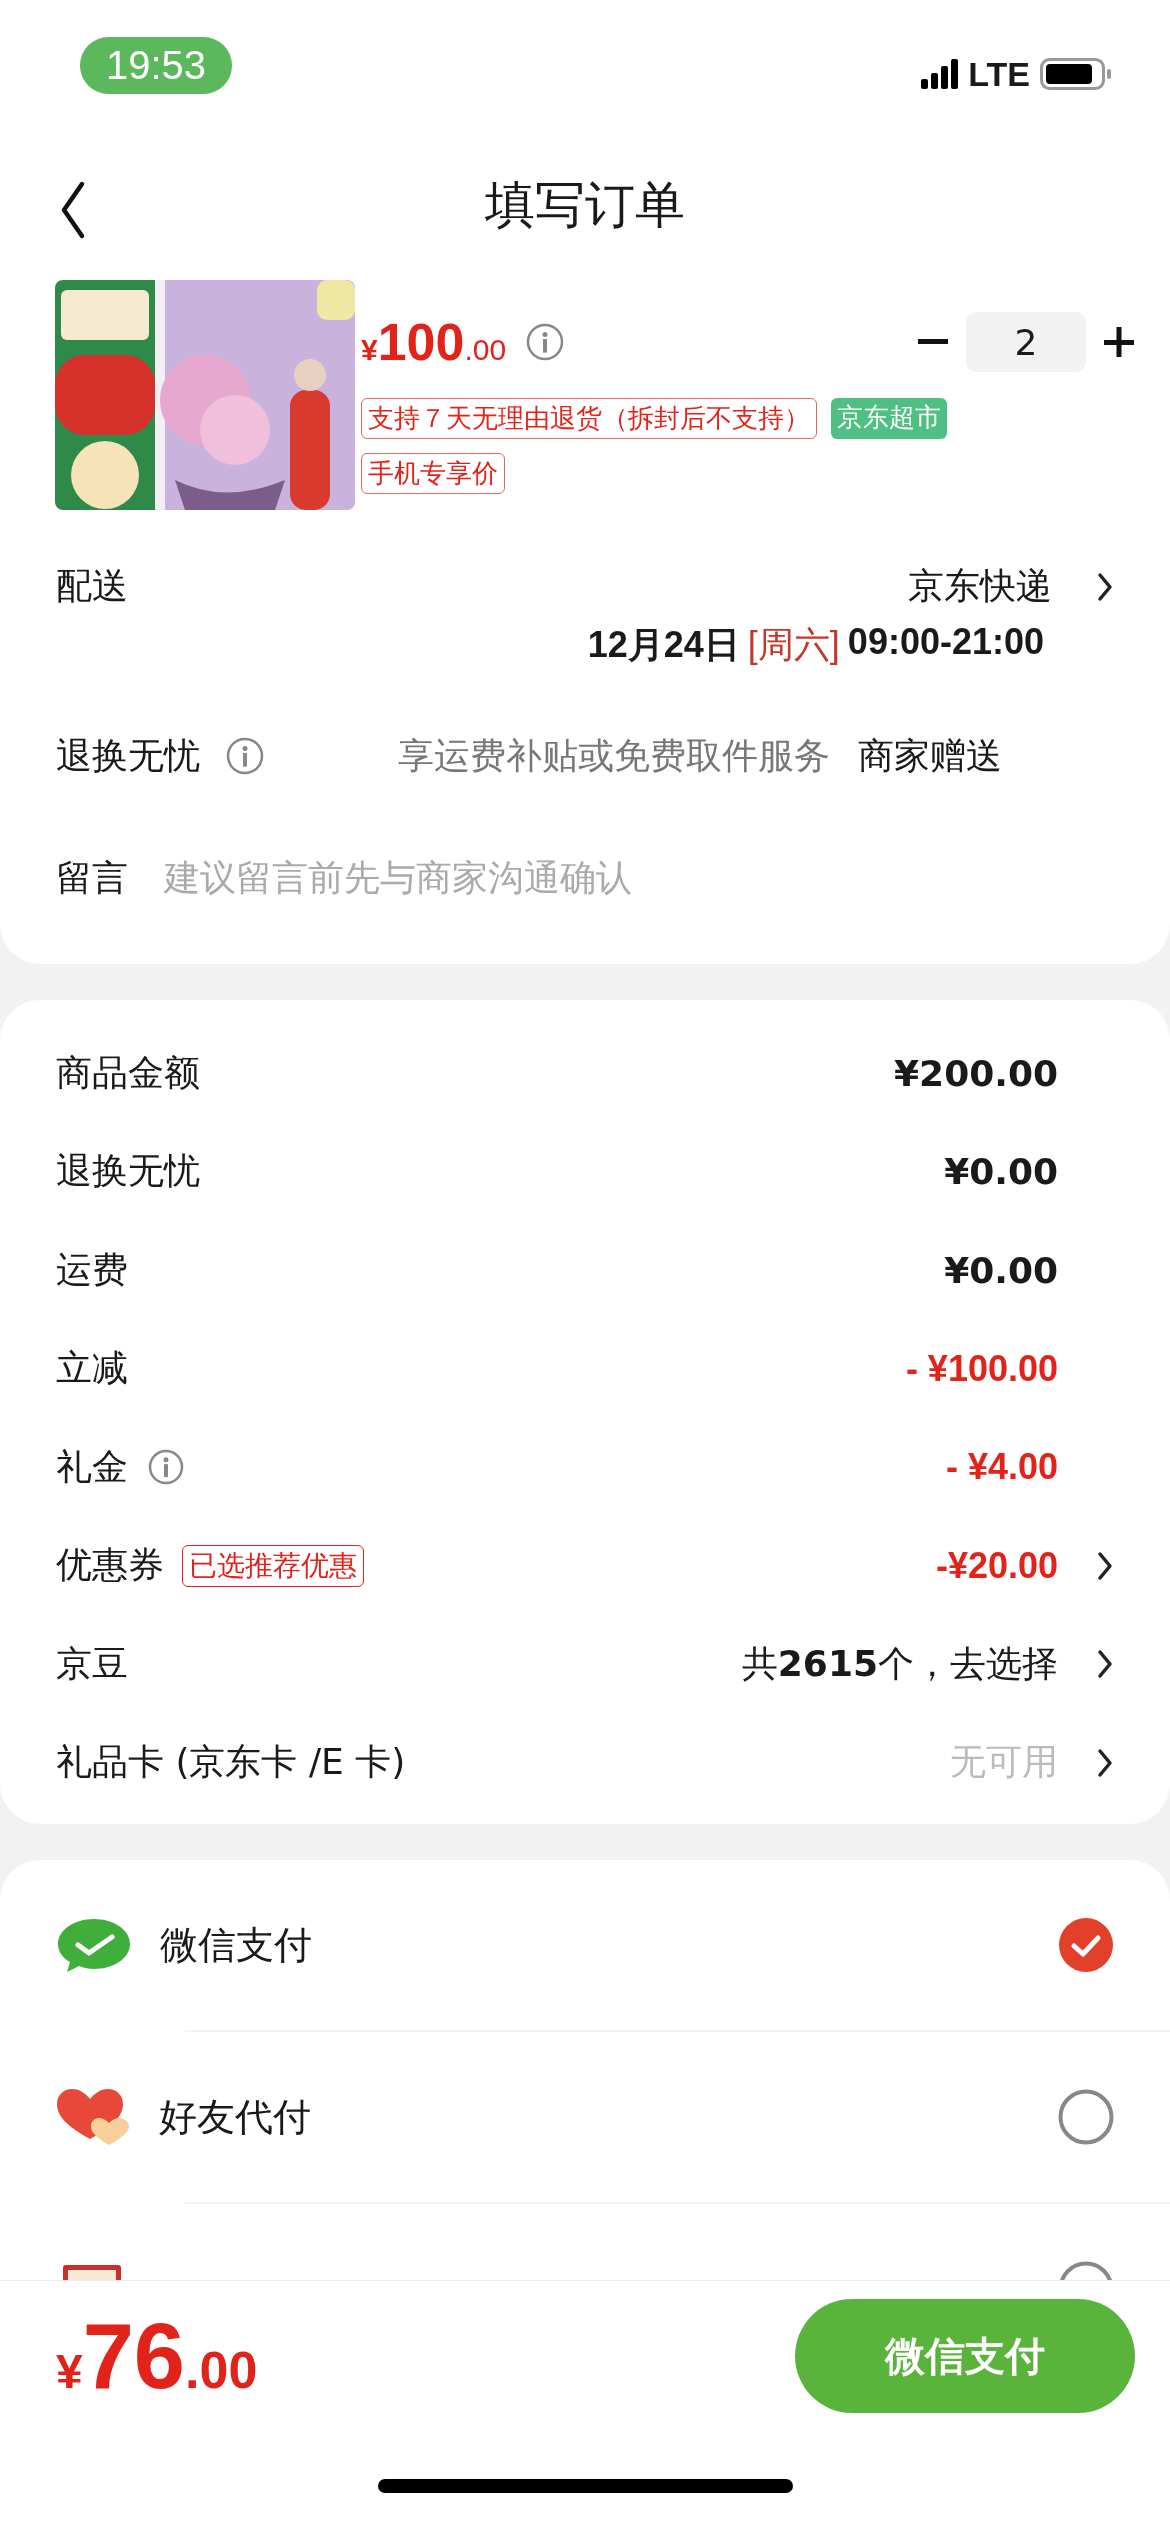 The image size is (1170, 2532). What do you see at coordinates (128, 755) in the screenshot?
I see `return-label: 退换无忧` at bounding box center [128, 755].